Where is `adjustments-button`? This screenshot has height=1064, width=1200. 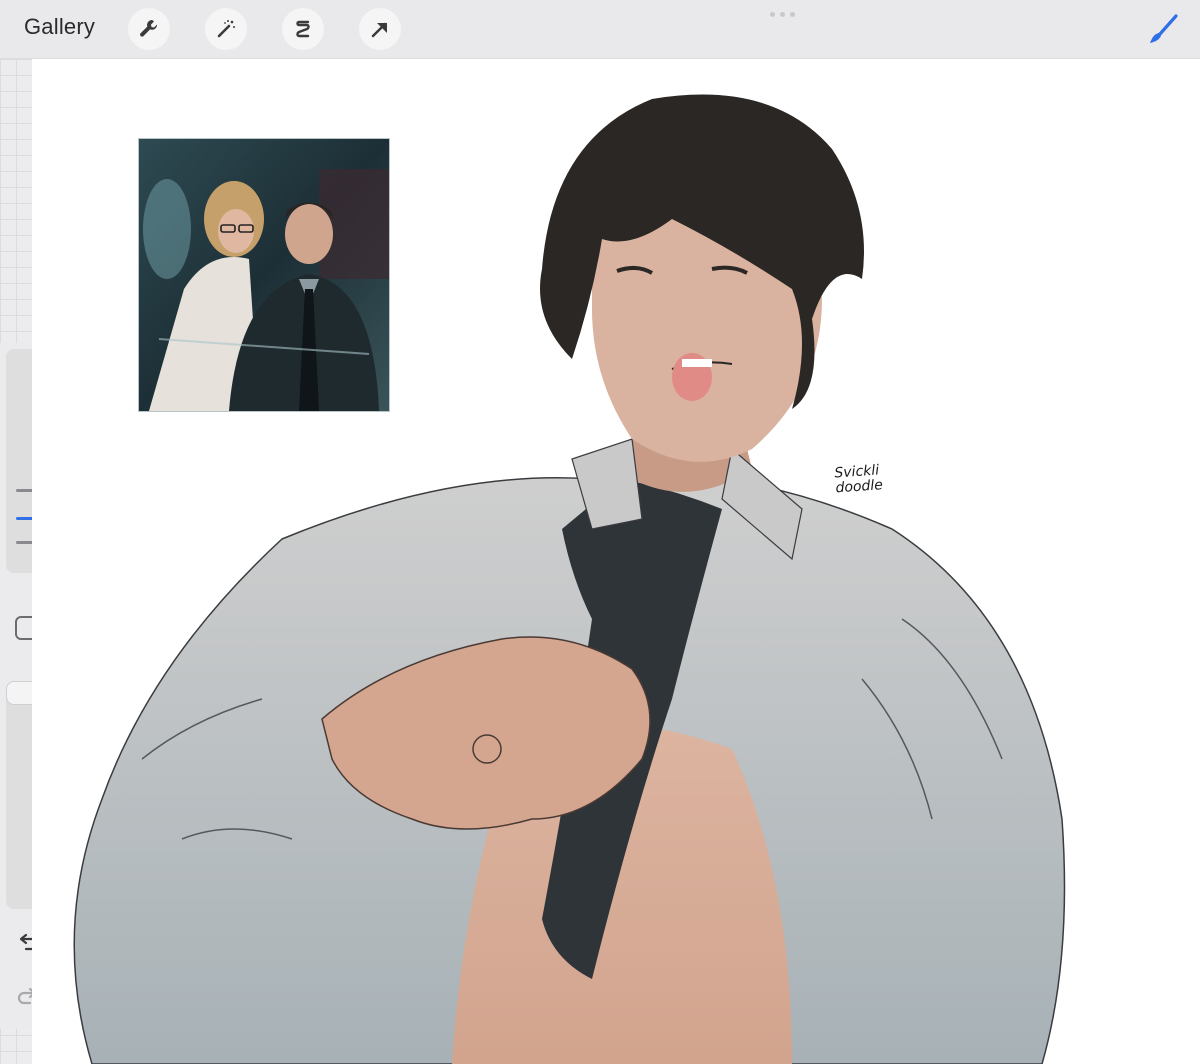
adjustments-button is located at coordinates (226, 29).